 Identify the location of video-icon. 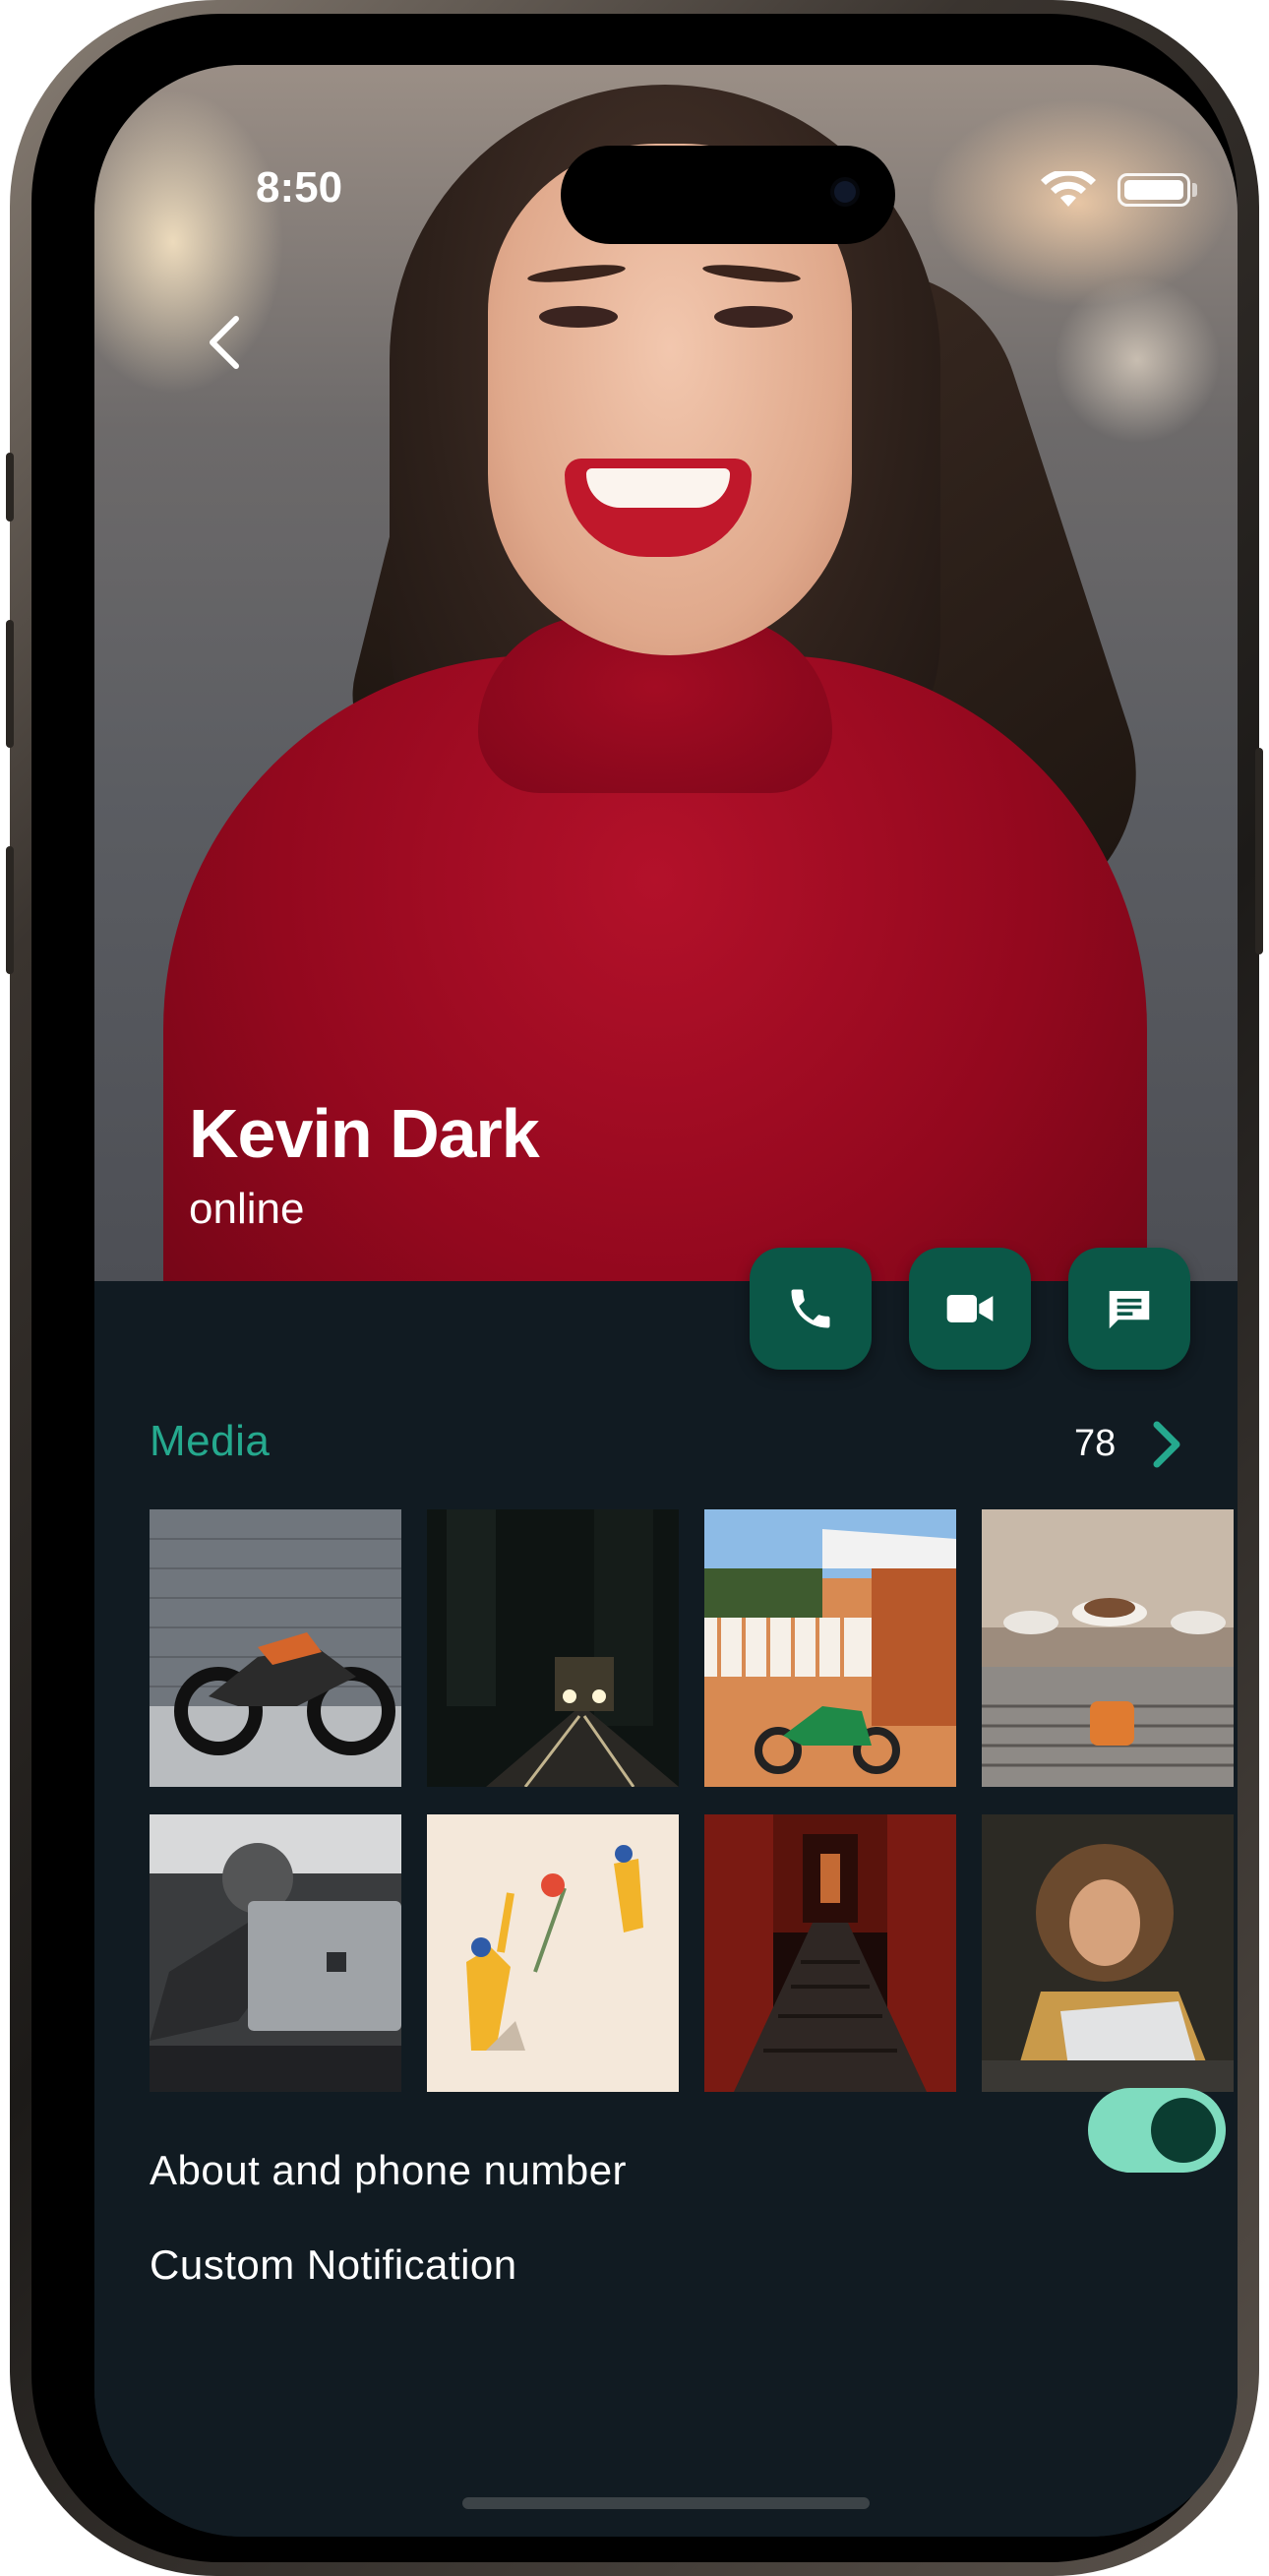
(970, 1308).